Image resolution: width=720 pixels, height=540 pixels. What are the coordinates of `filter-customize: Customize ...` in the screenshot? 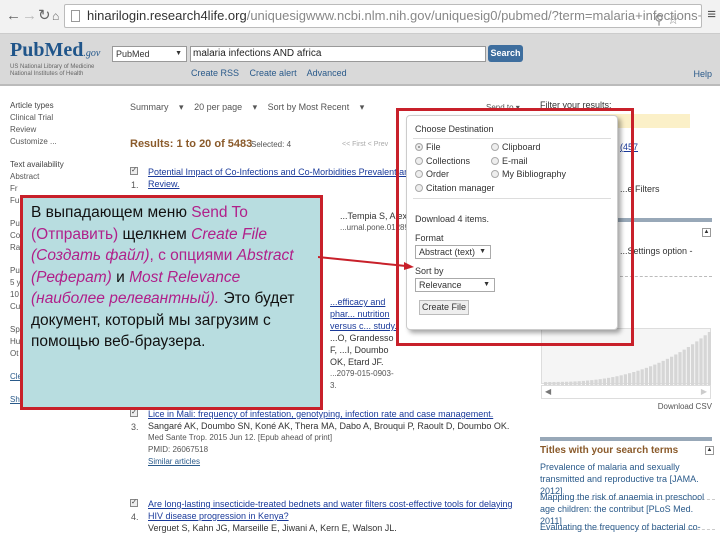 It's located at (60, 142).